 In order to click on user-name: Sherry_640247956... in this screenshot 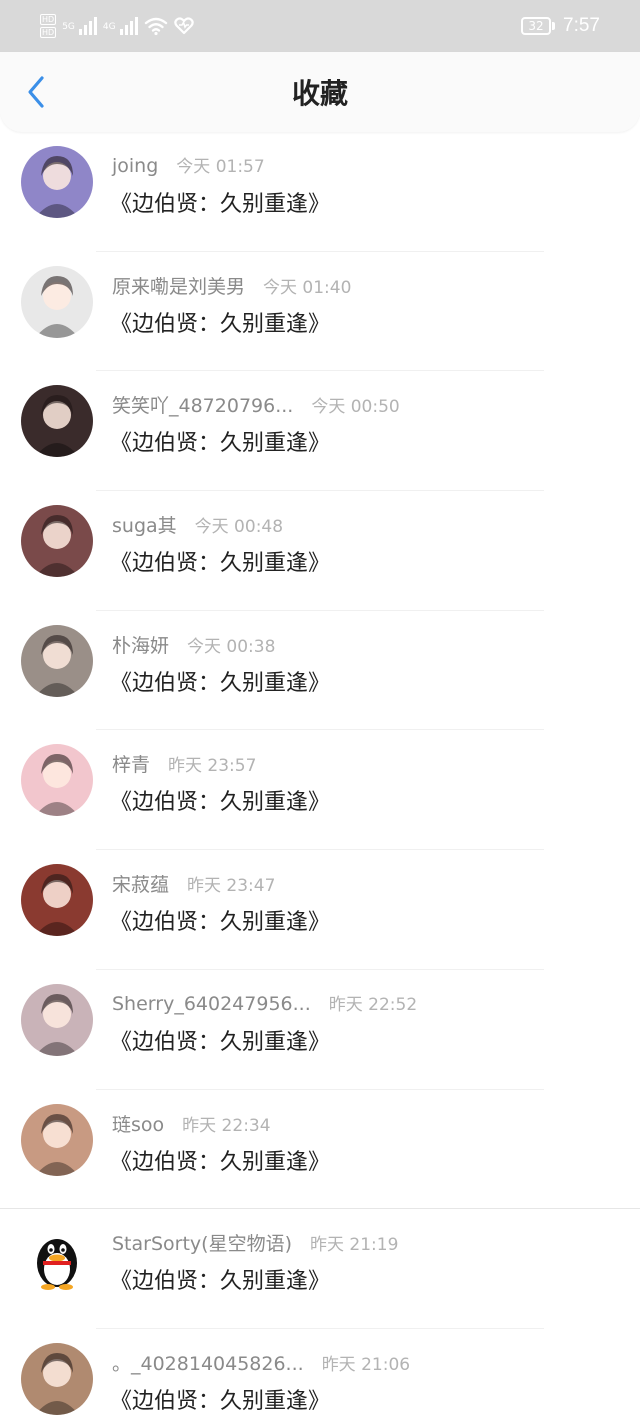, I will do `click(211, 1004)`.